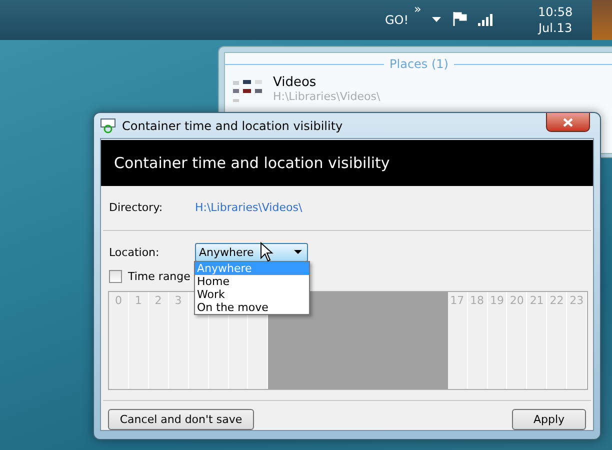 This screenshot has width=612, height=450. I want to click on time-range-label: Time range, so click(159, 276).